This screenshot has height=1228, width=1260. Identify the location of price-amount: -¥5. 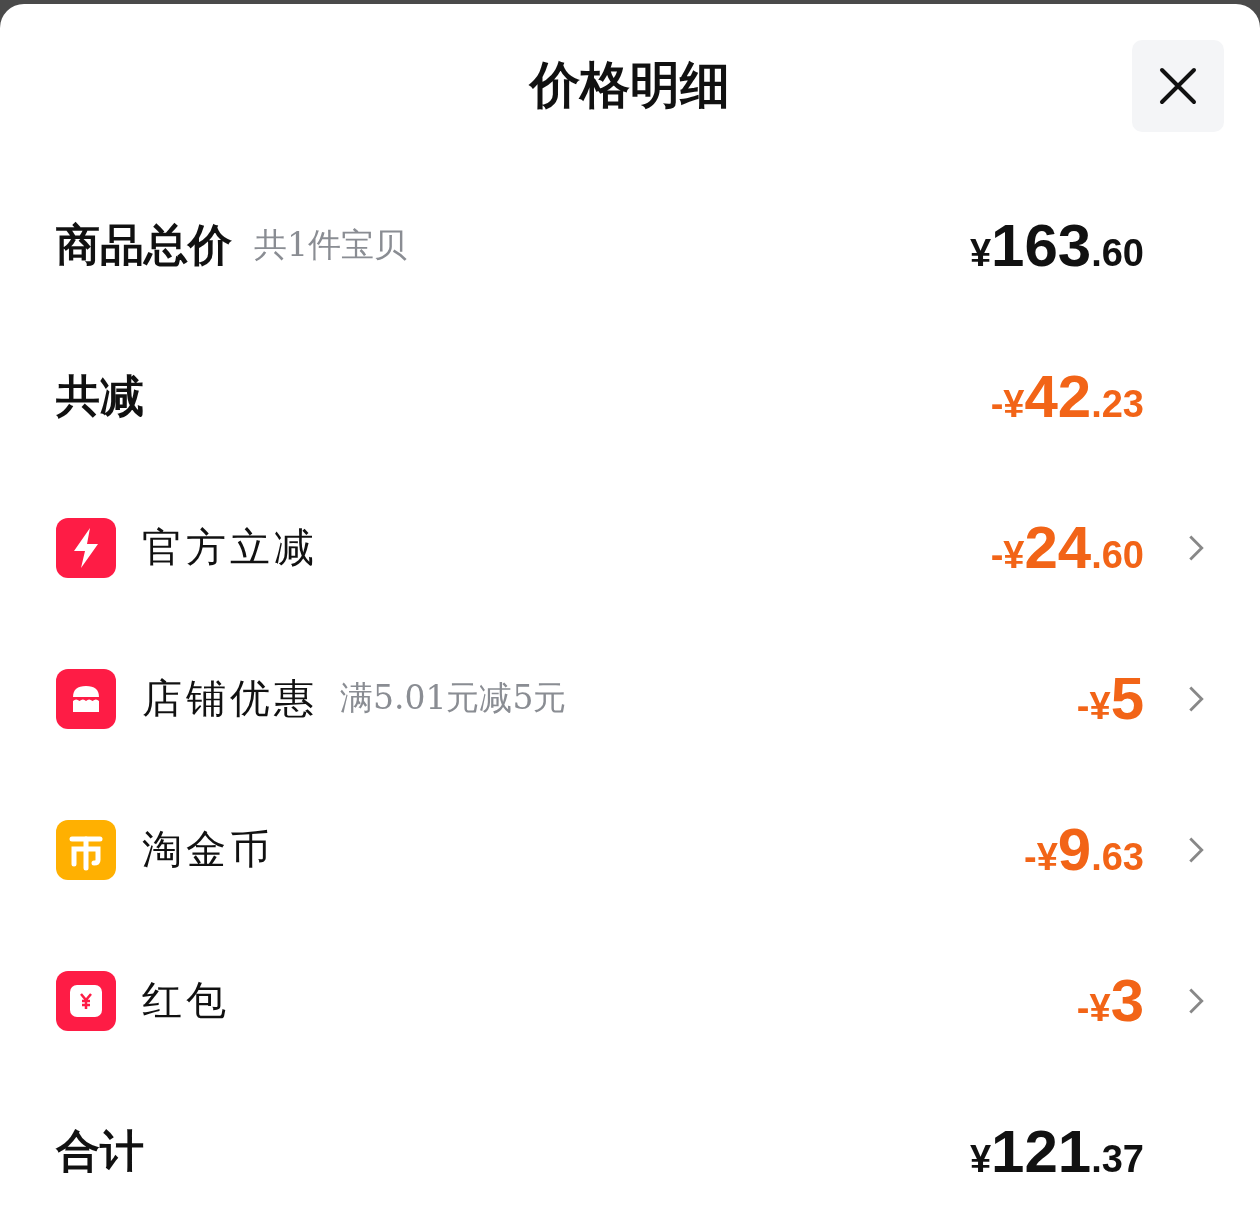
(1110, 698).